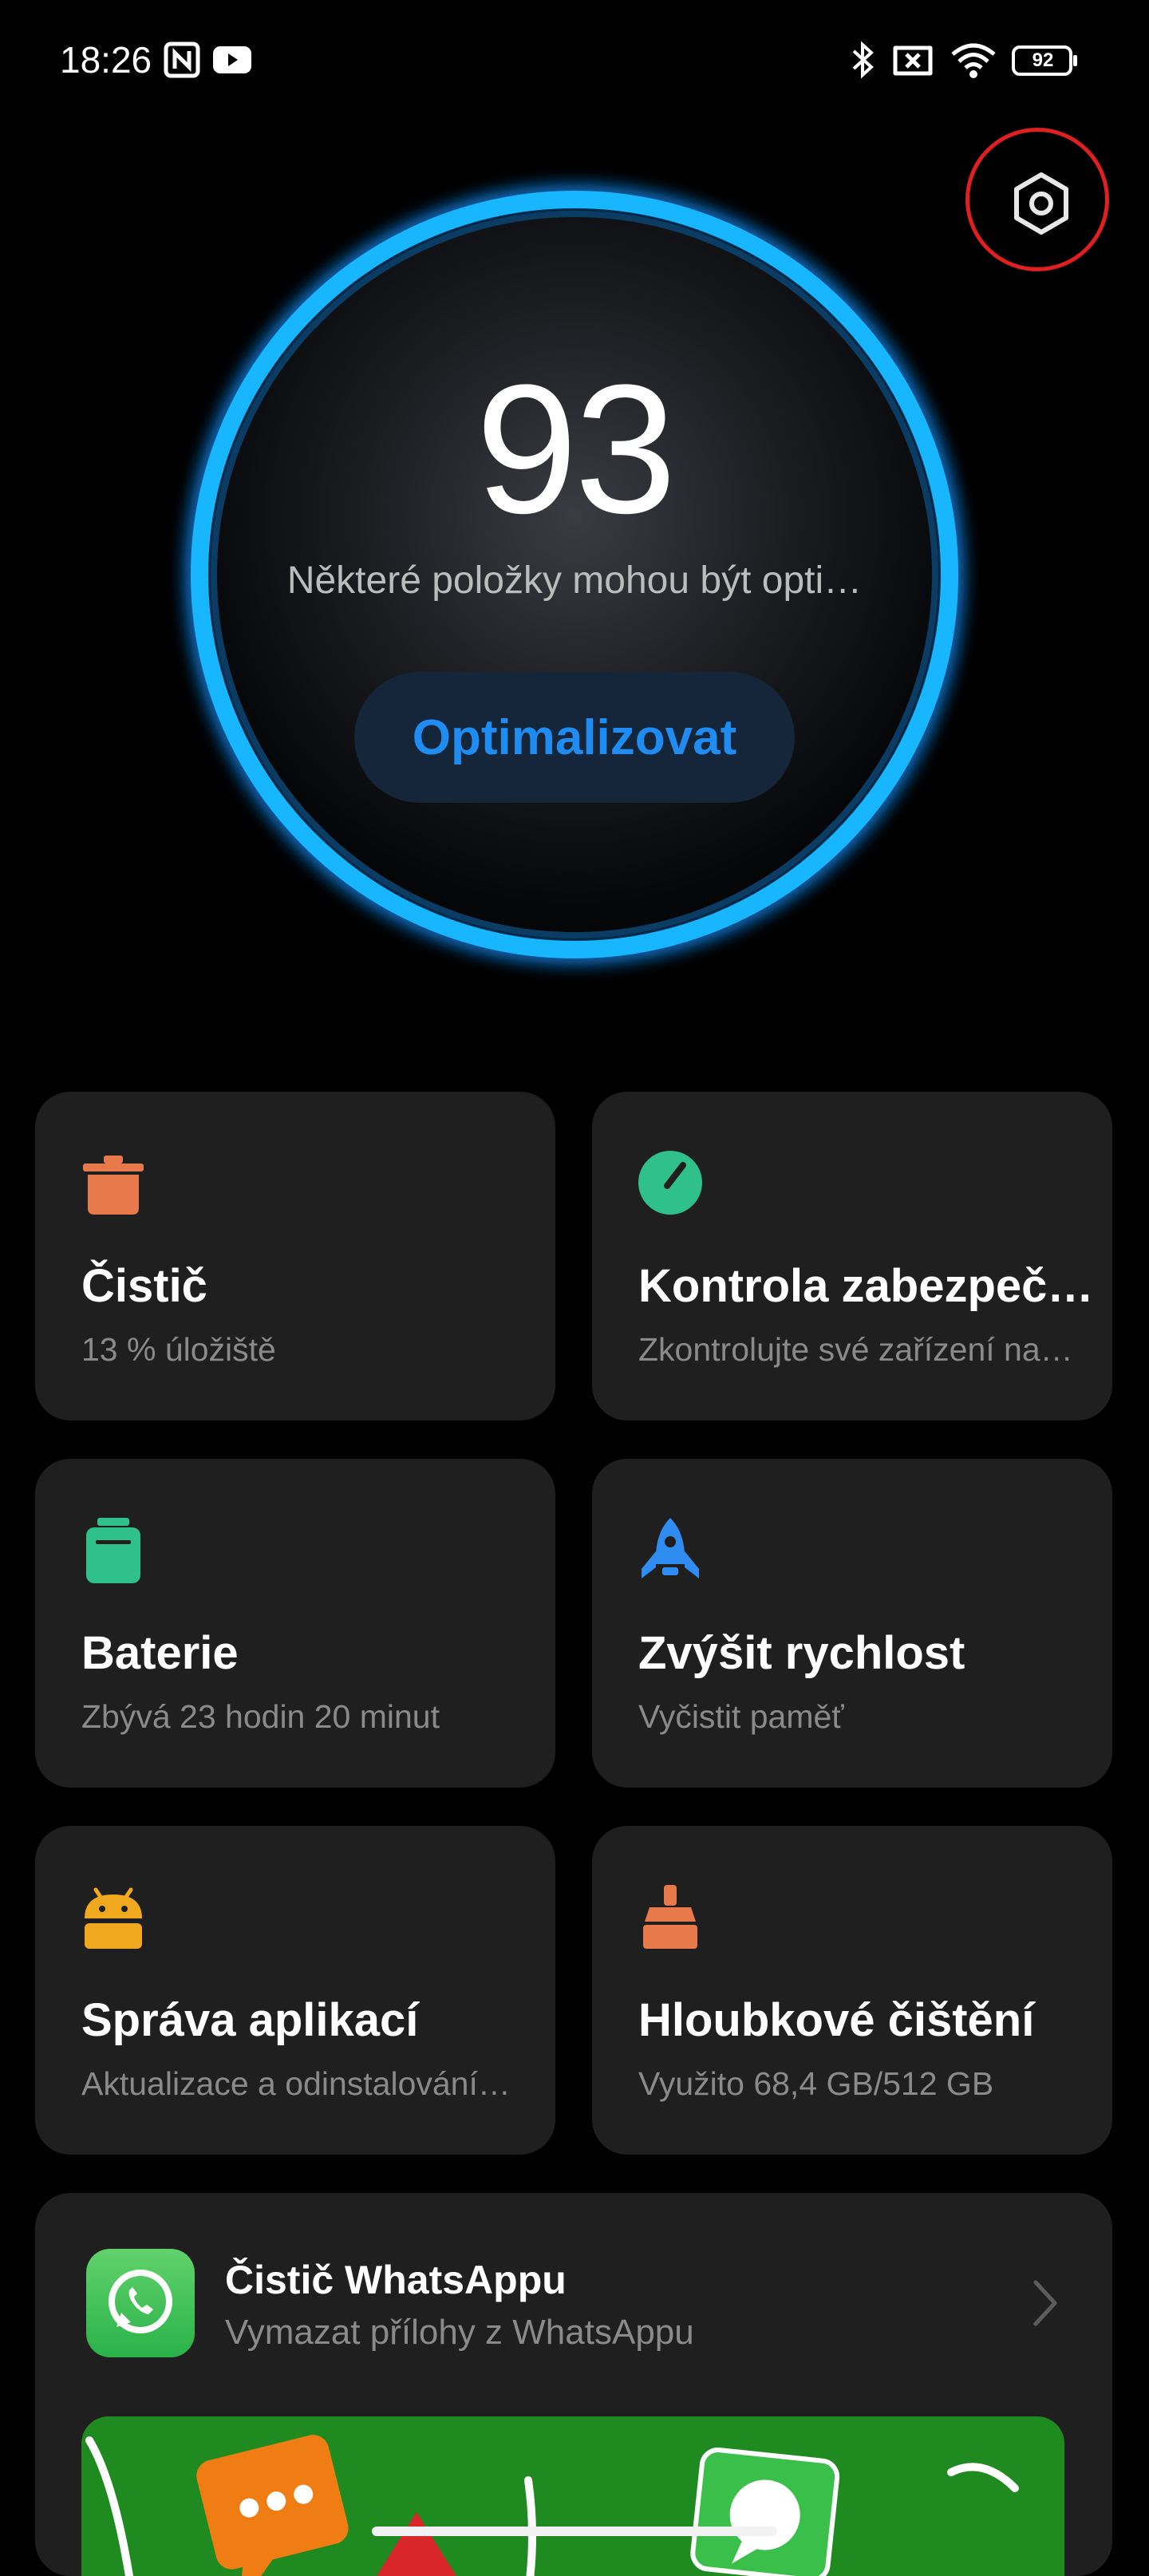 The image size is (1149, 2576). Describe the element at coordinates (837, 2020) in the screenshot. I see `card-title: Hloubkové čištění` at that location.